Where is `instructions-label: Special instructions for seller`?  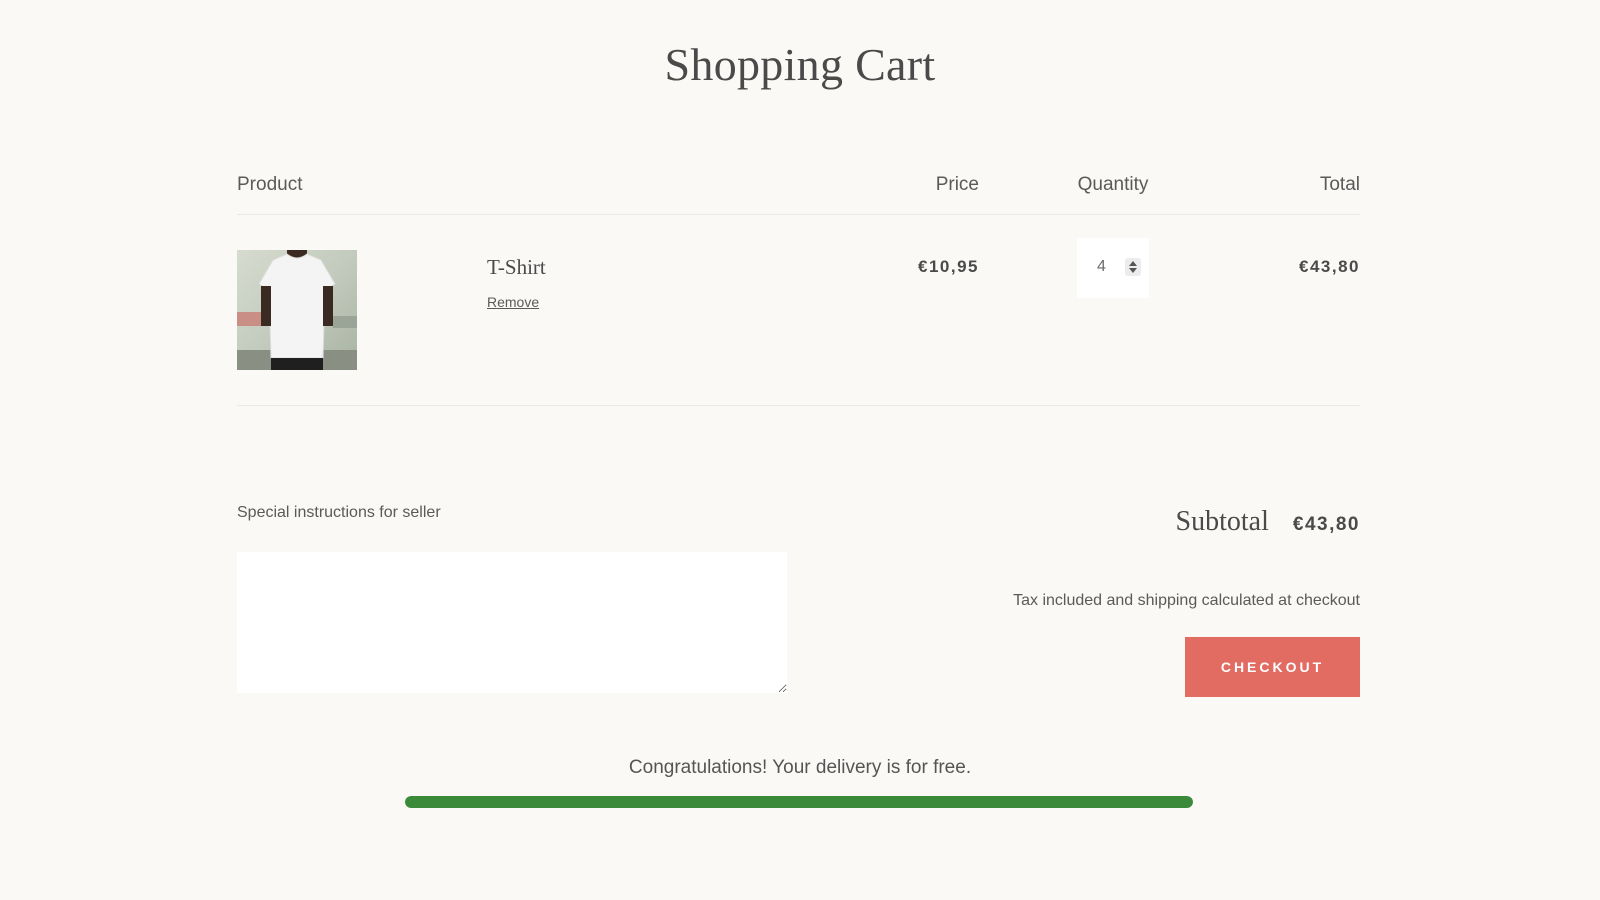 instructions-label: Special instructions for seller is located at coordinates (339, 512).